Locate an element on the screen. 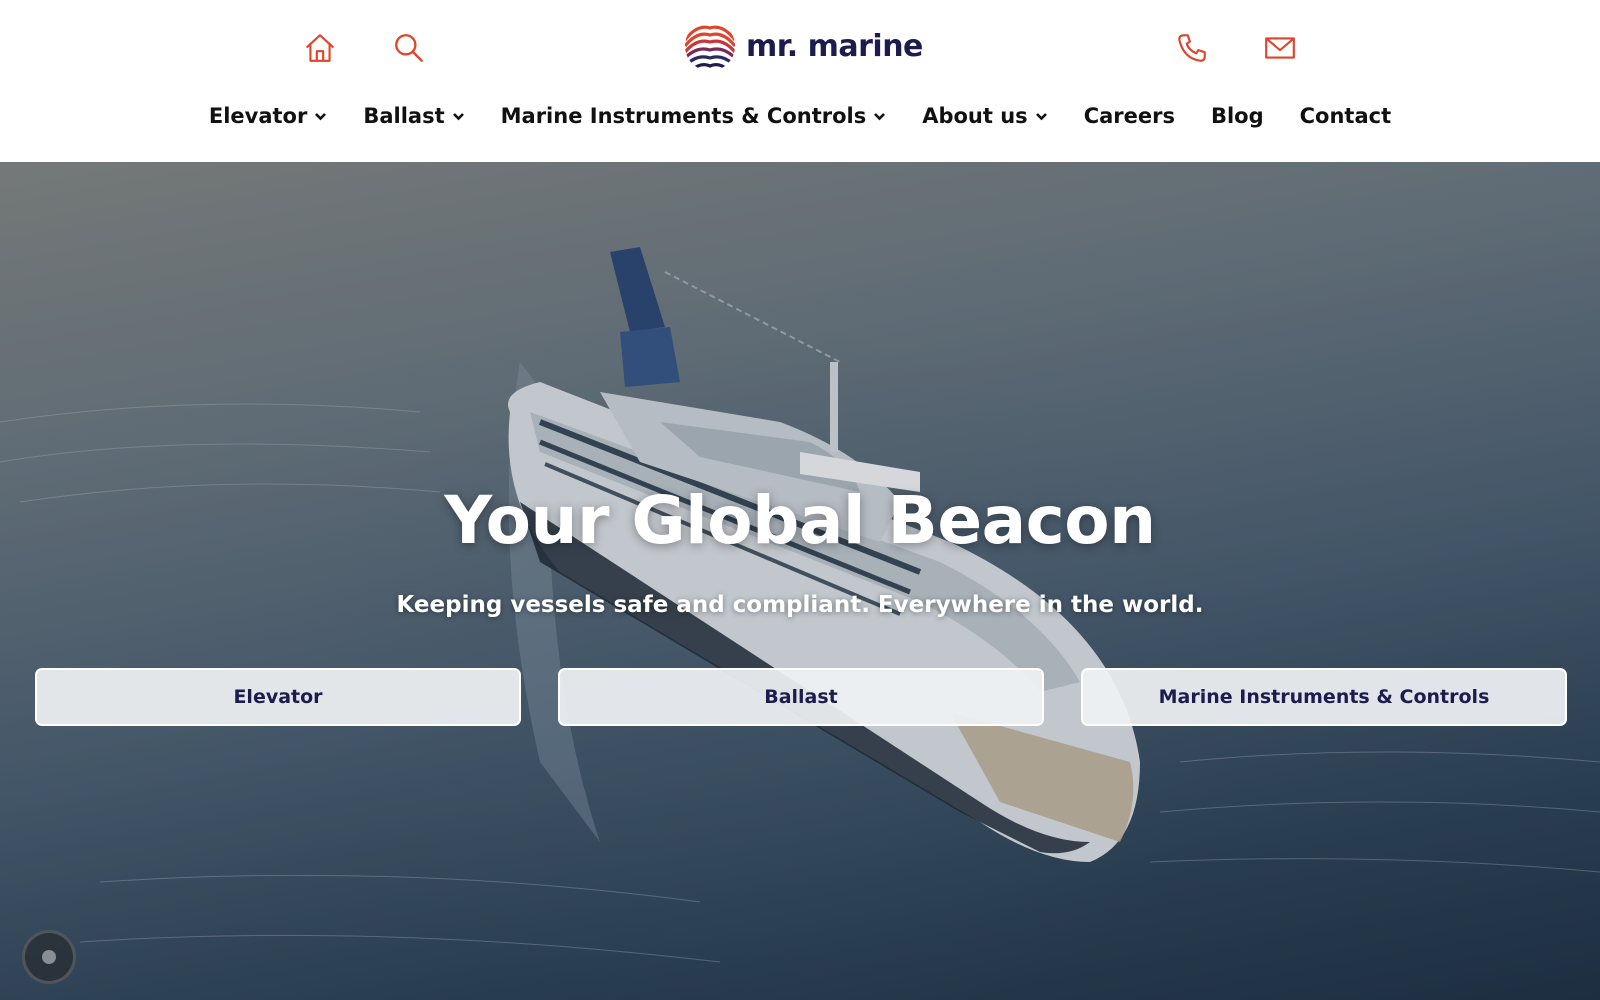 This screenshot has height=1000, width=1600. search-icon is located at coordinates (409, 48).